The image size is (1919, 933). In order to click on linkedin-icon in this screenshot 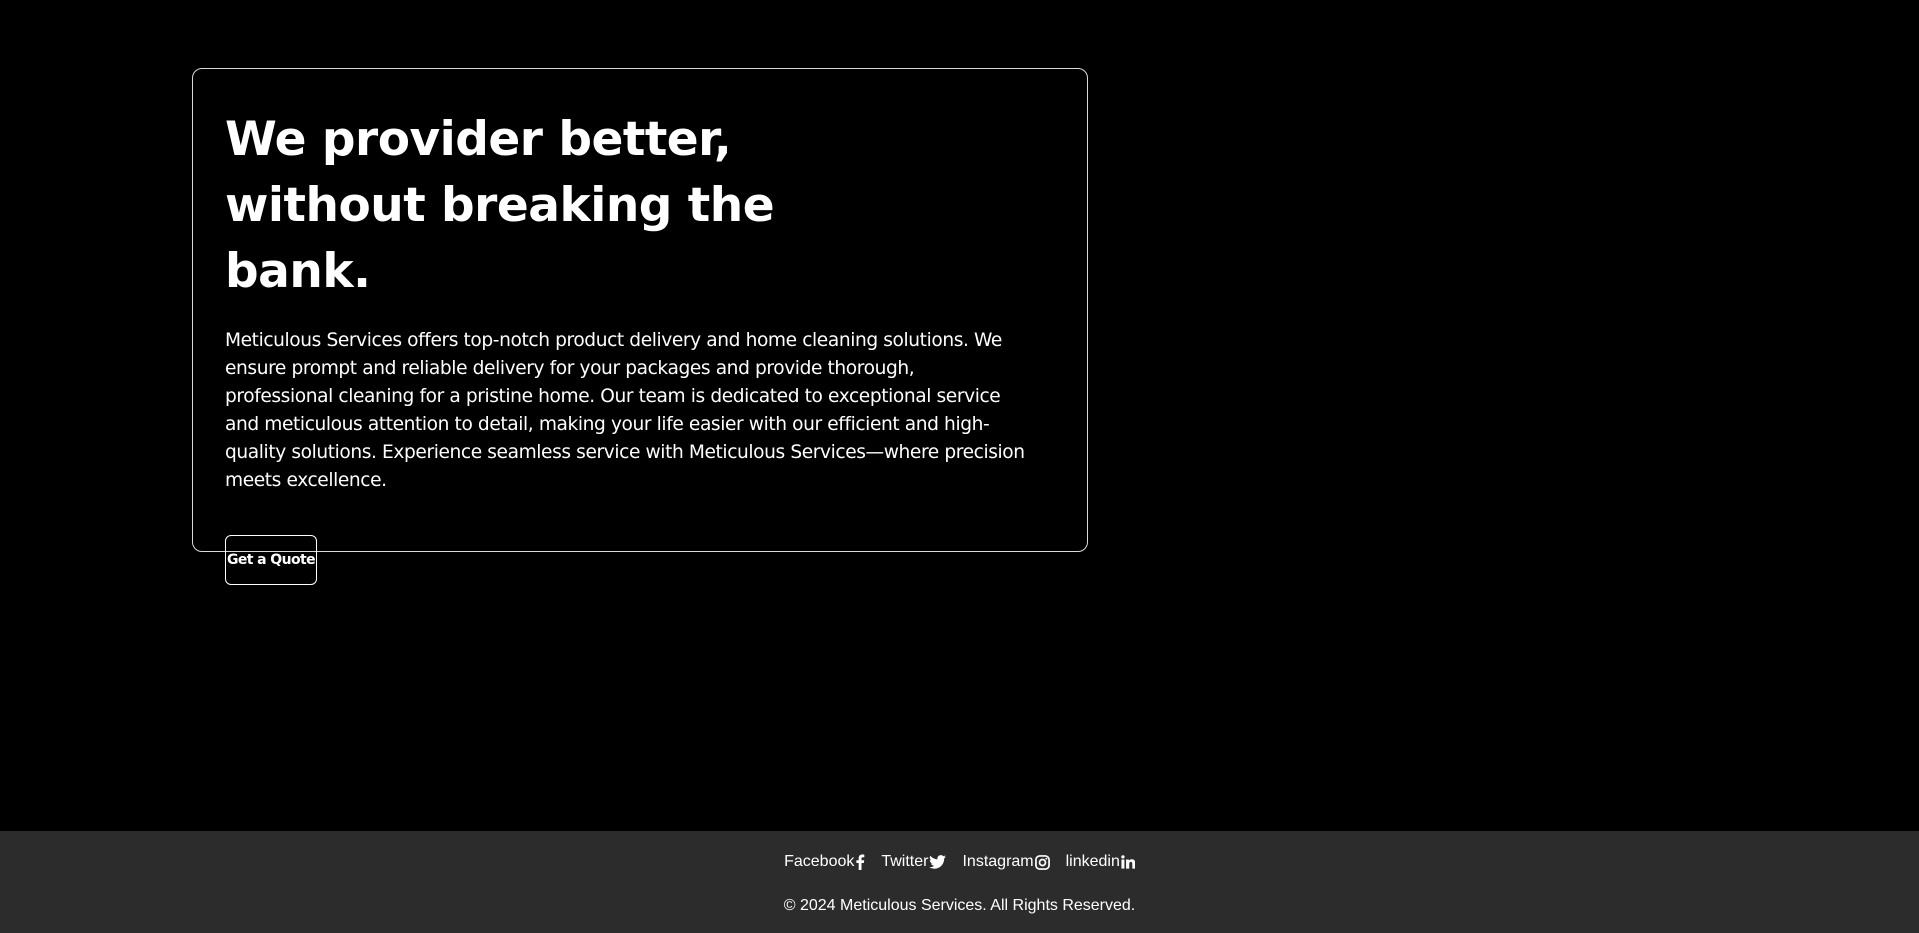, I will do `click(1128, 862)`.